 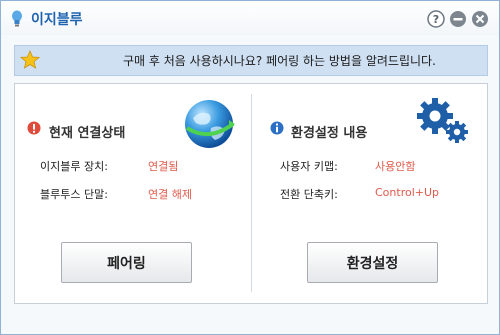 What do you see at coordinates (480, 19) in the screenshot?
I see `close-icon` at bounding box center [480, 19].